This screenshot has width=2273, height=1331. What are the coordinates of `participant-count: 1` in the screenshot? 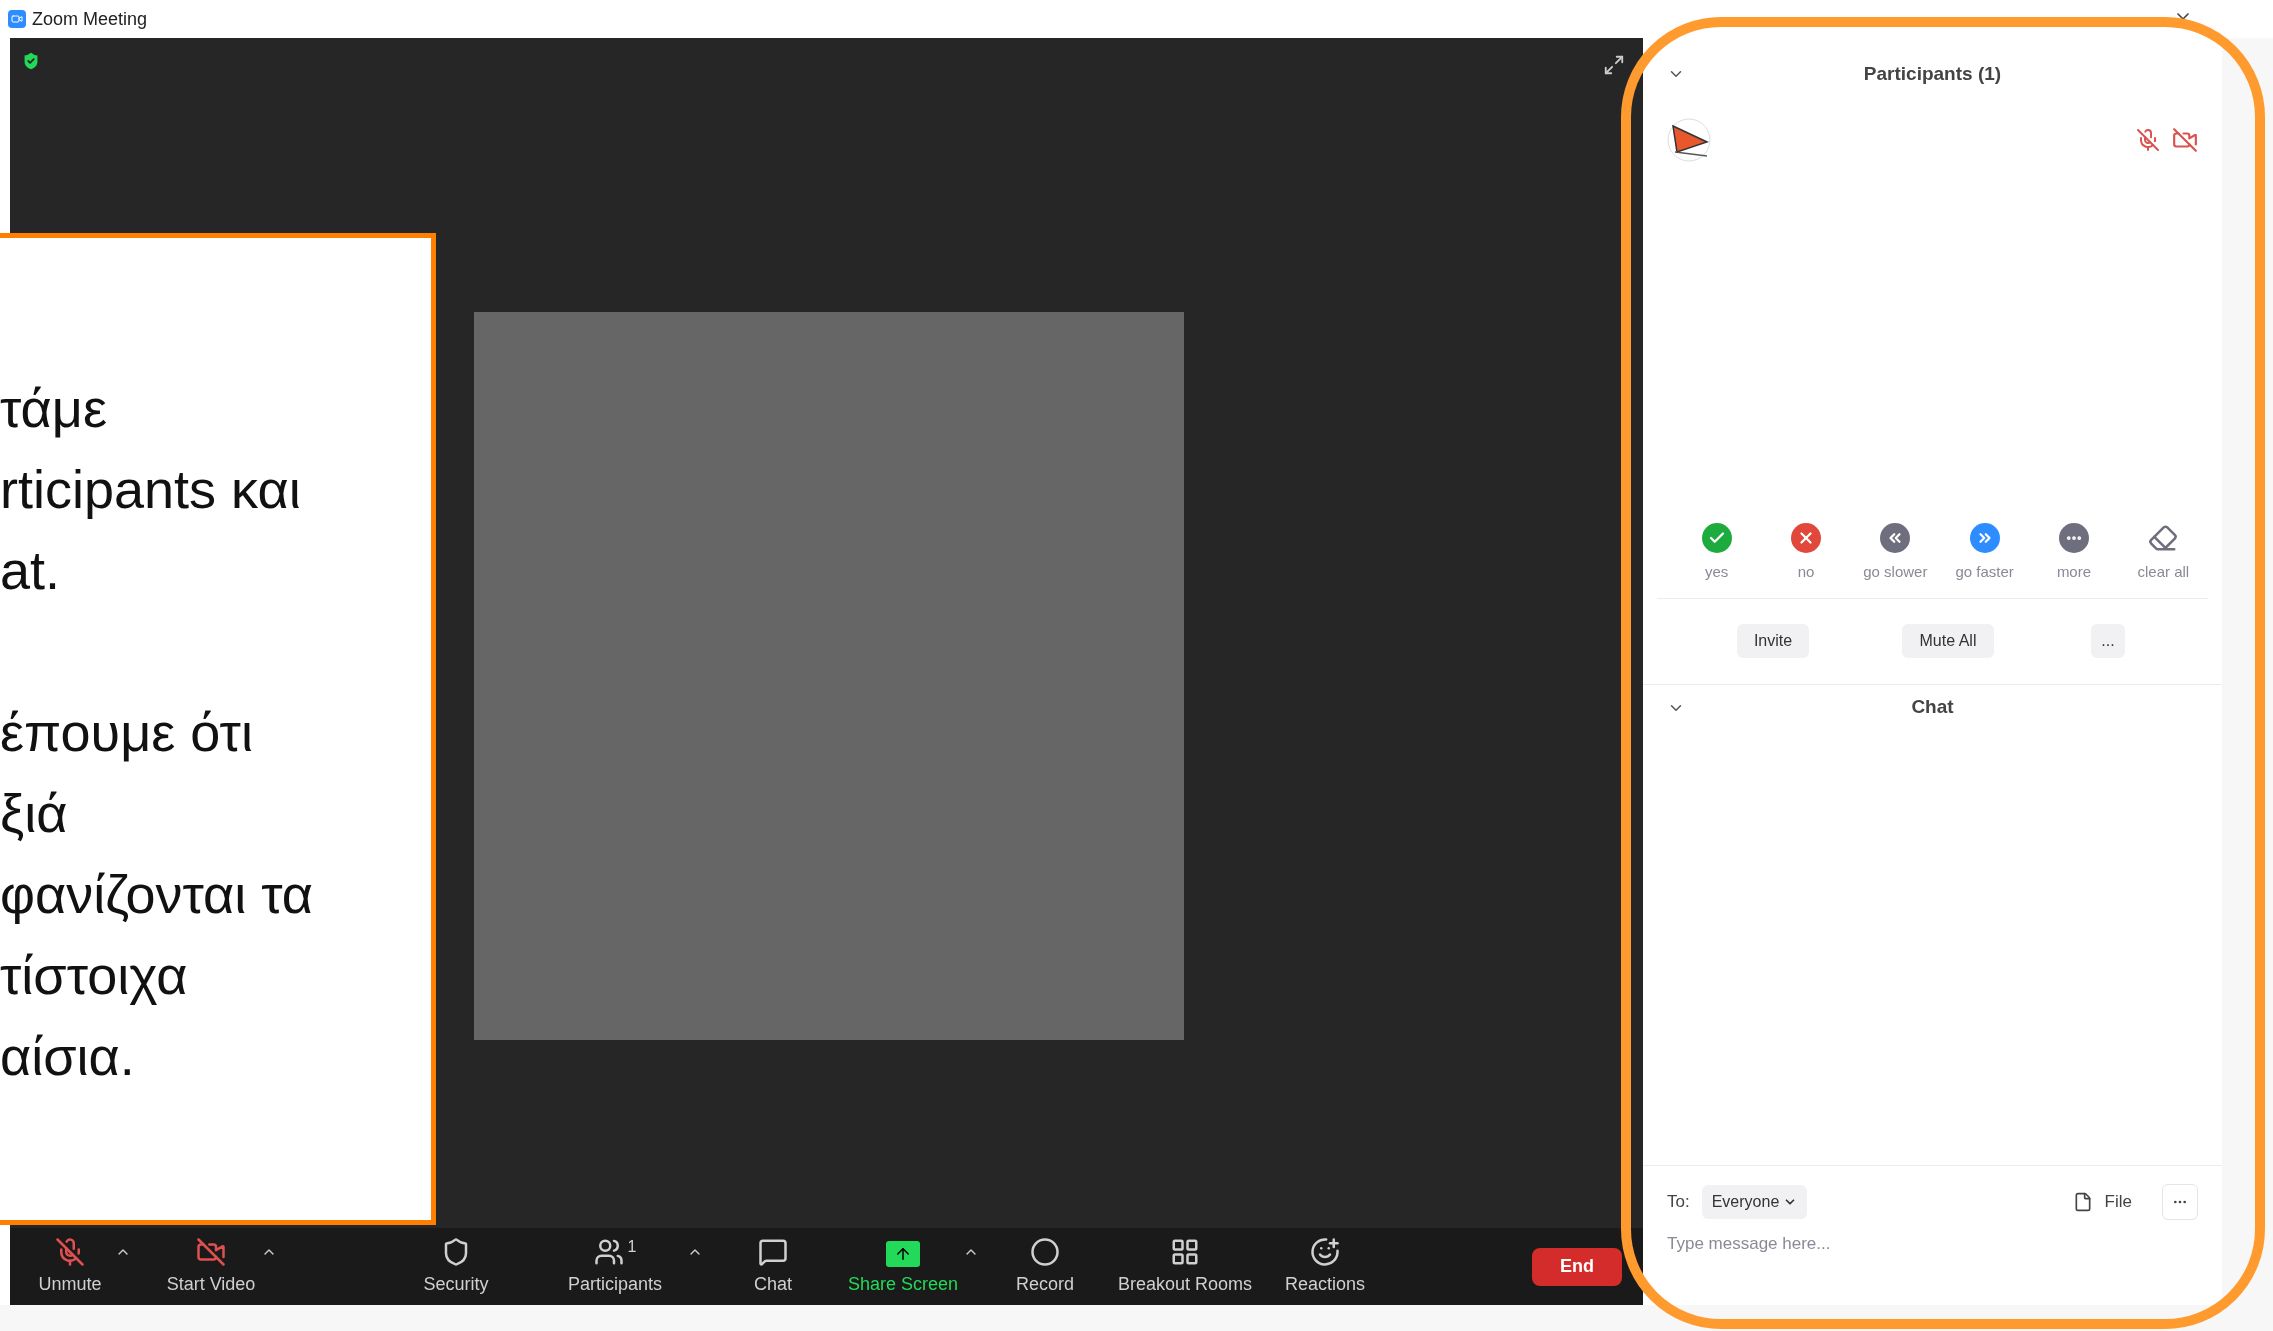 It's located at (632, 1247).